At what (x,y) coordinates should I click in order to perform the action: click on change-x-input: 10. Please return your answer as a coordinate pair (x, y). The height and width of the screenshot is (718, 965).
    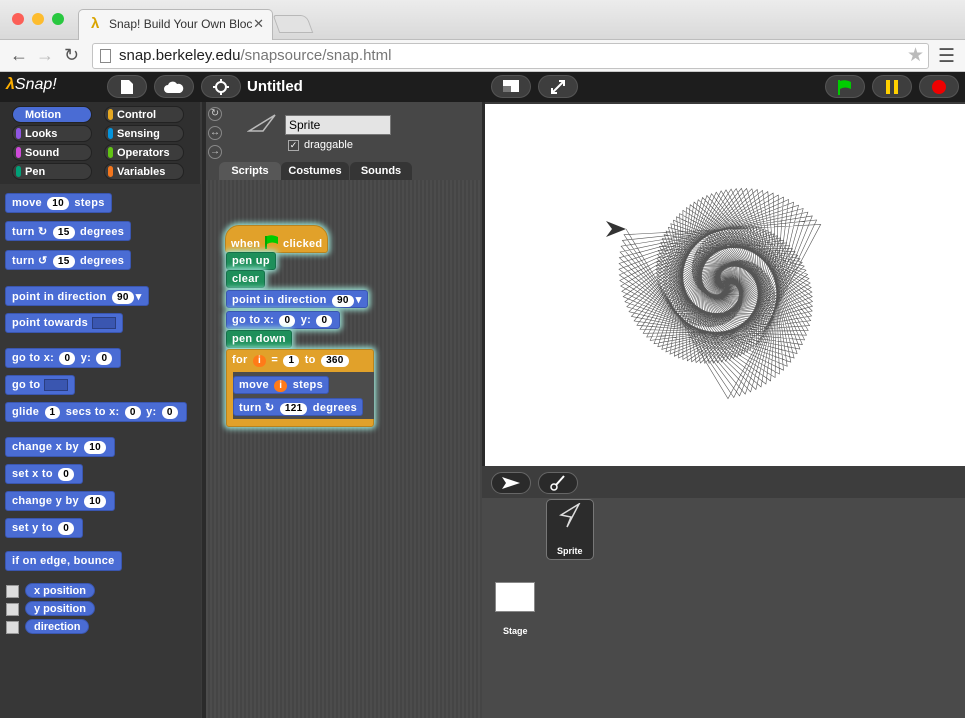
    Looking at the image, I should click on (95, 447).